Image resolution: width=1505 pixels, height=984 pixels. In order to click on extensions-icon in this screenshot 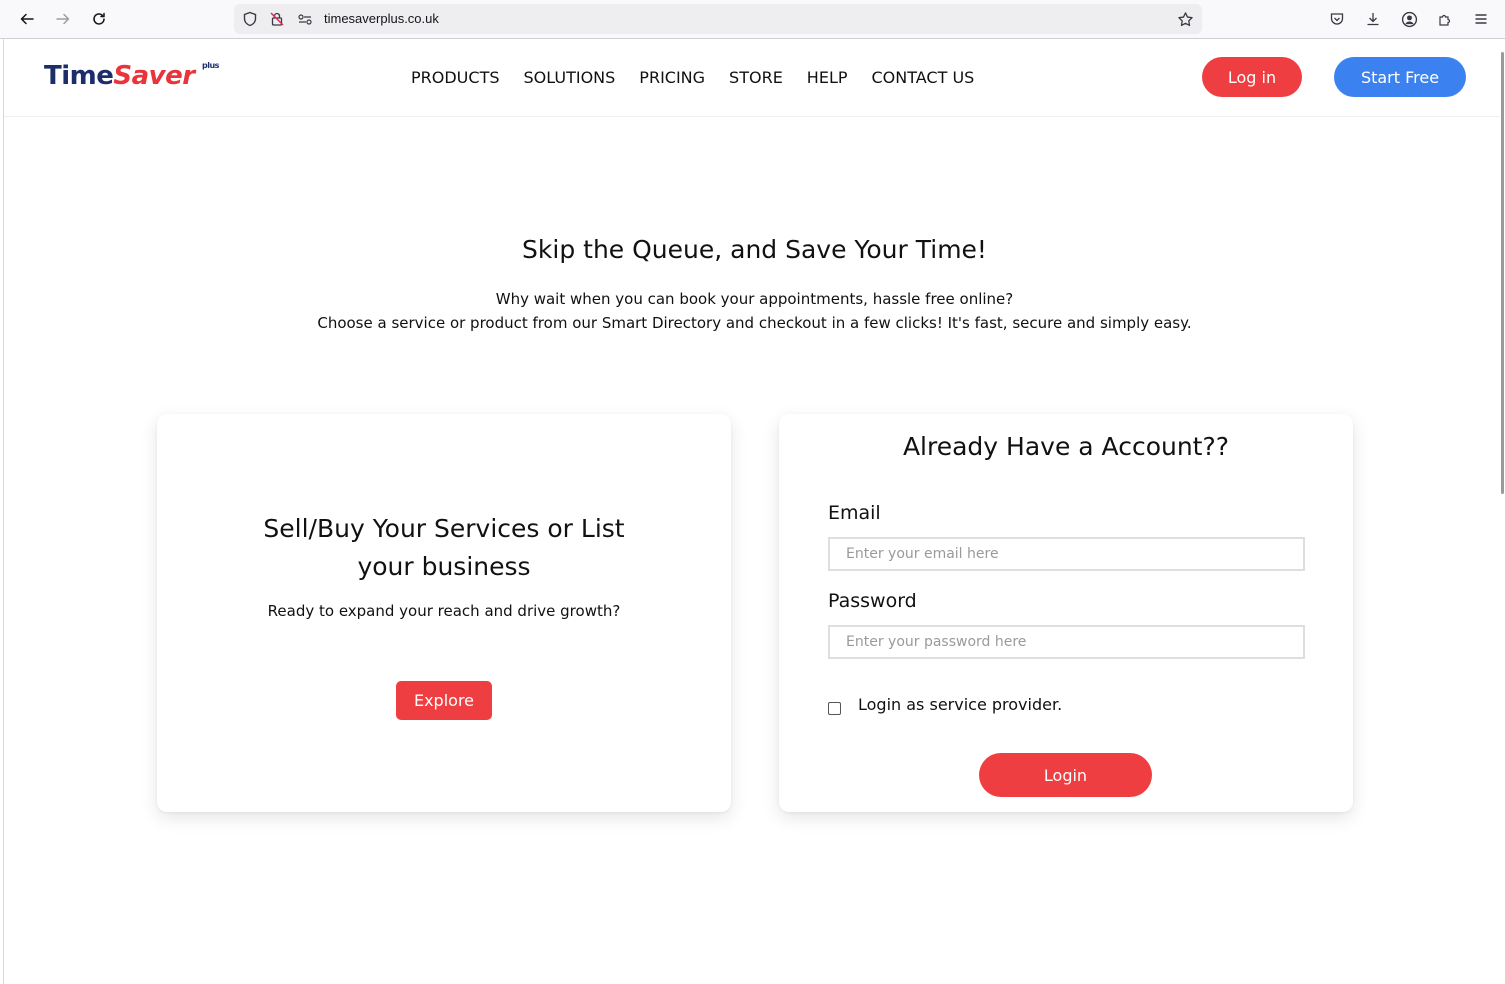, I will do `click(1445, 19)`.